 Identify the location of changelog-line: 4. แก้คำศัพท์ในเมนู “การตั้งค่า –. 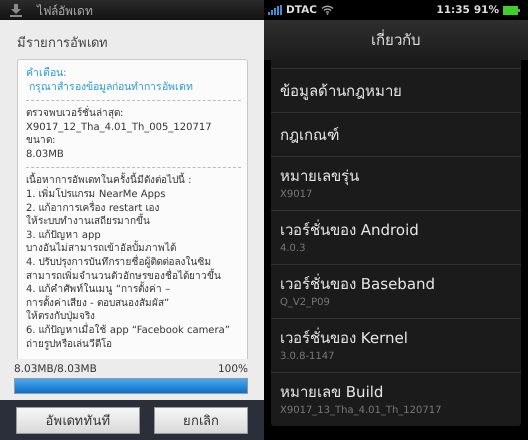
(133, 290).